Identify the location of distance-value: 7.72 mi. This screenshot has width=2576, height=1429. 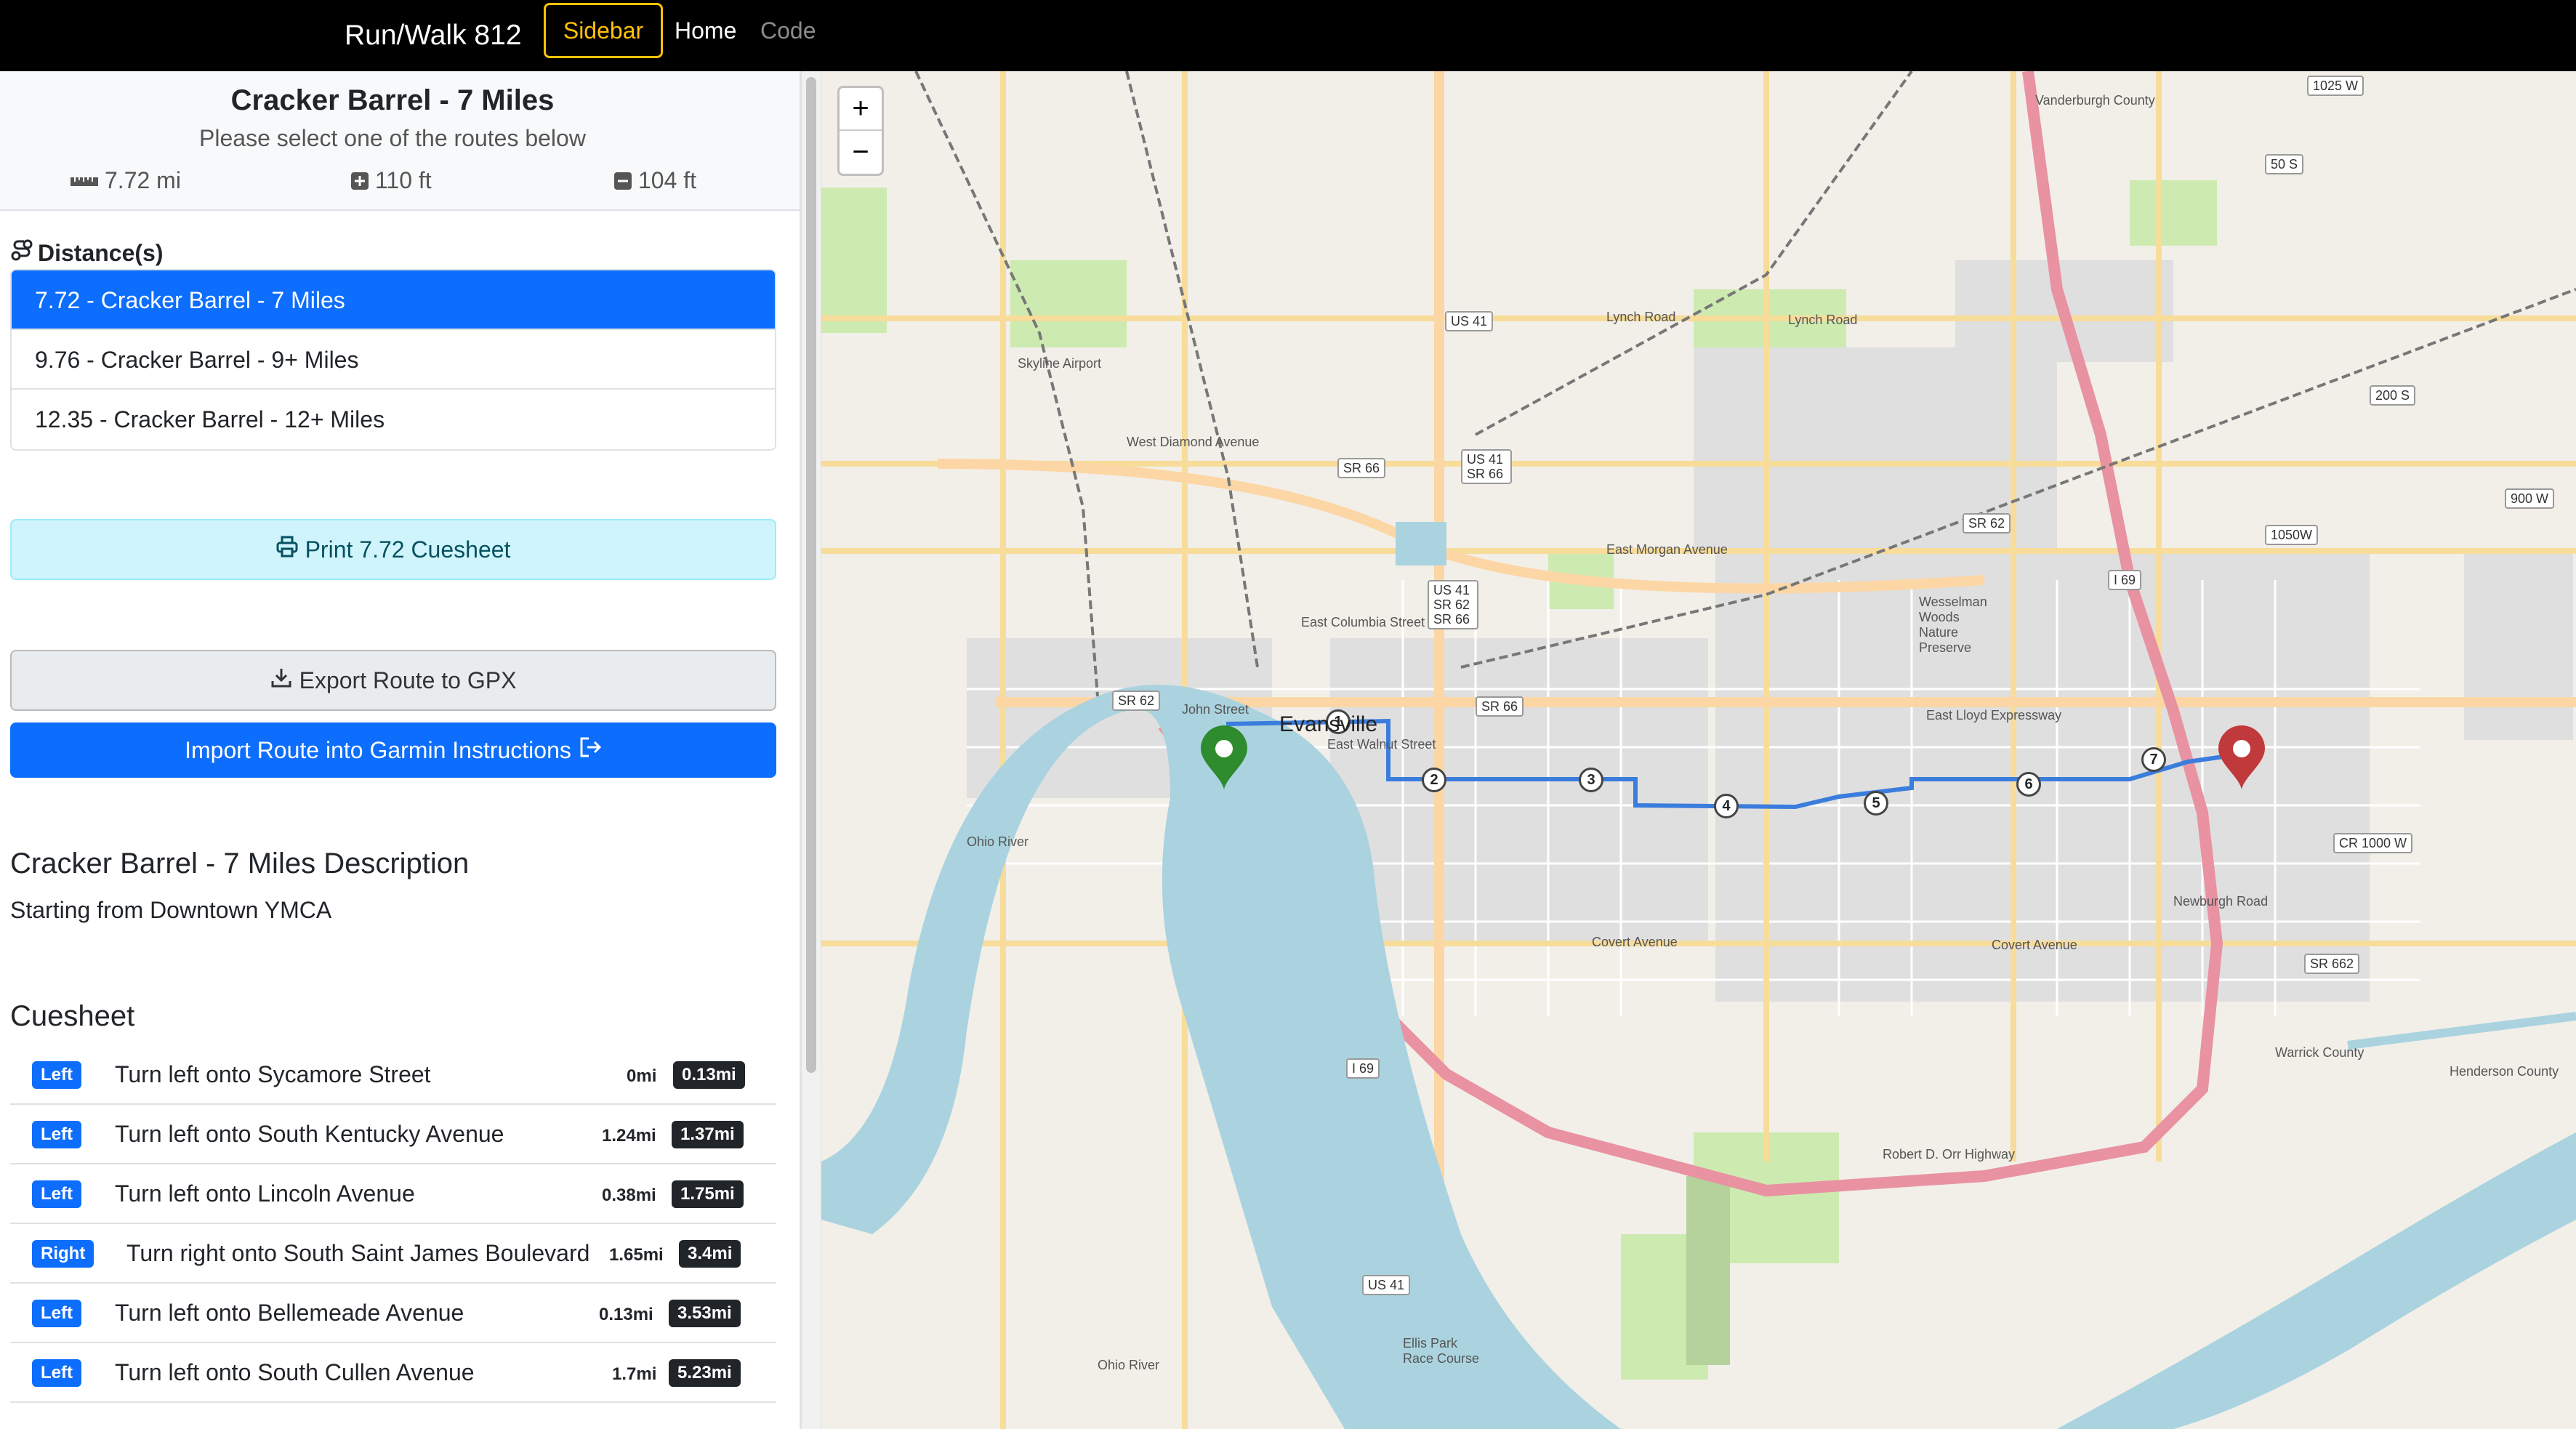
(143, 180).